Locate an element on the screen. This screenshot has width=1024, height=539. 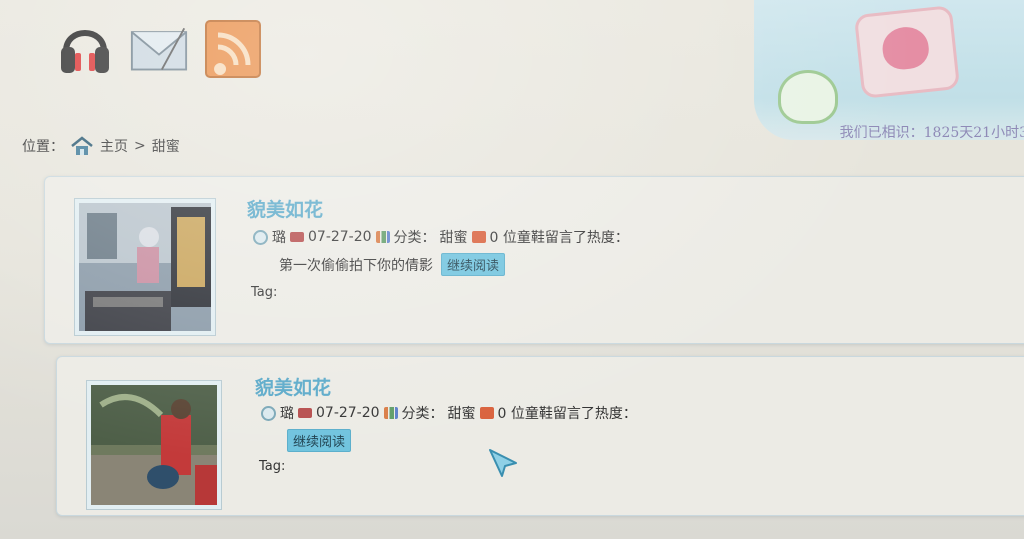
breadcrumb-home-link: 主页 is located at coordinates (114, 146).